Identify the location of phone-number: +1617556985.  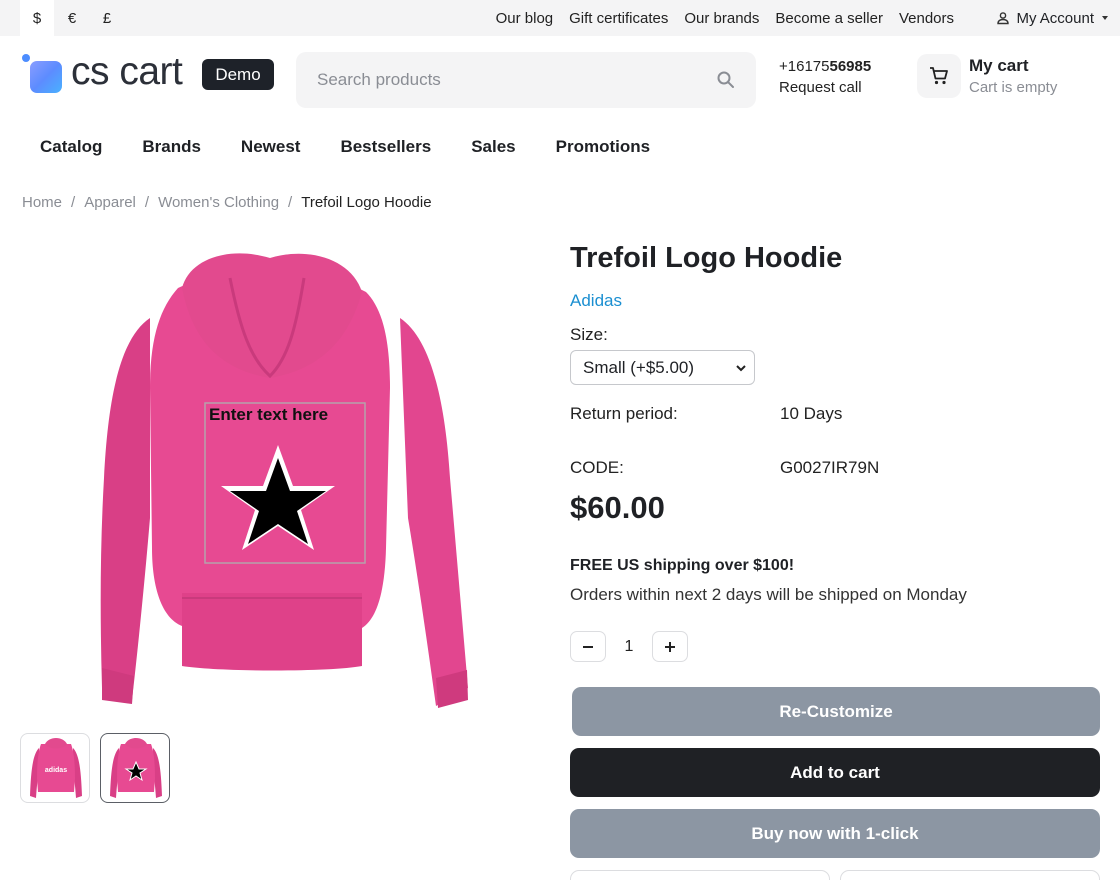
(825, 66).